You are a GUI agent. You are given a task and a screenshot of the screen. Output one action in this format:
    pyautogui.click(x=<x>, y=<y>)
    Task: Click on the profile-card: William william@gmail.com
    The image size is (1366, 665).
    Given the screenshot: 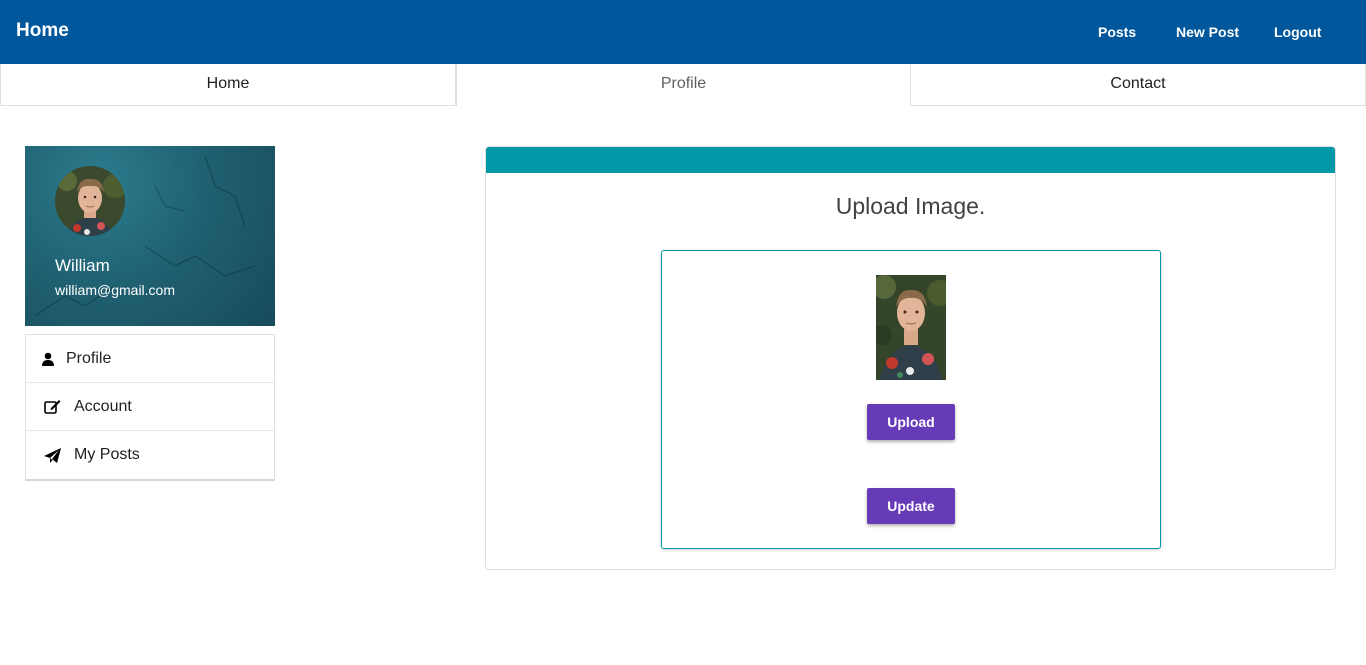 What is the action you would take?
    pyautogui.click(x=150, y=236)
    